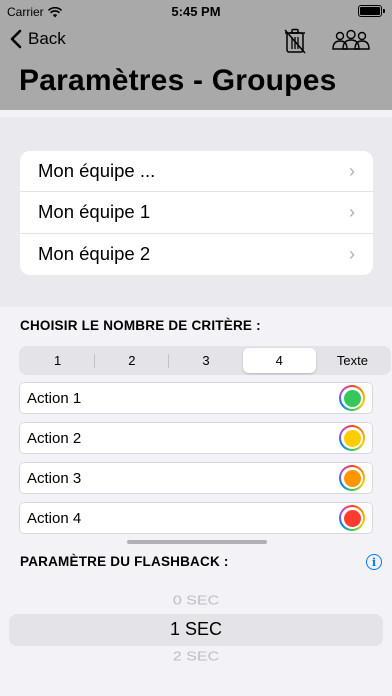 This screenshot has height=696, width=392. I want to click on team-label: Mon équipe 2, so click(94, 254).